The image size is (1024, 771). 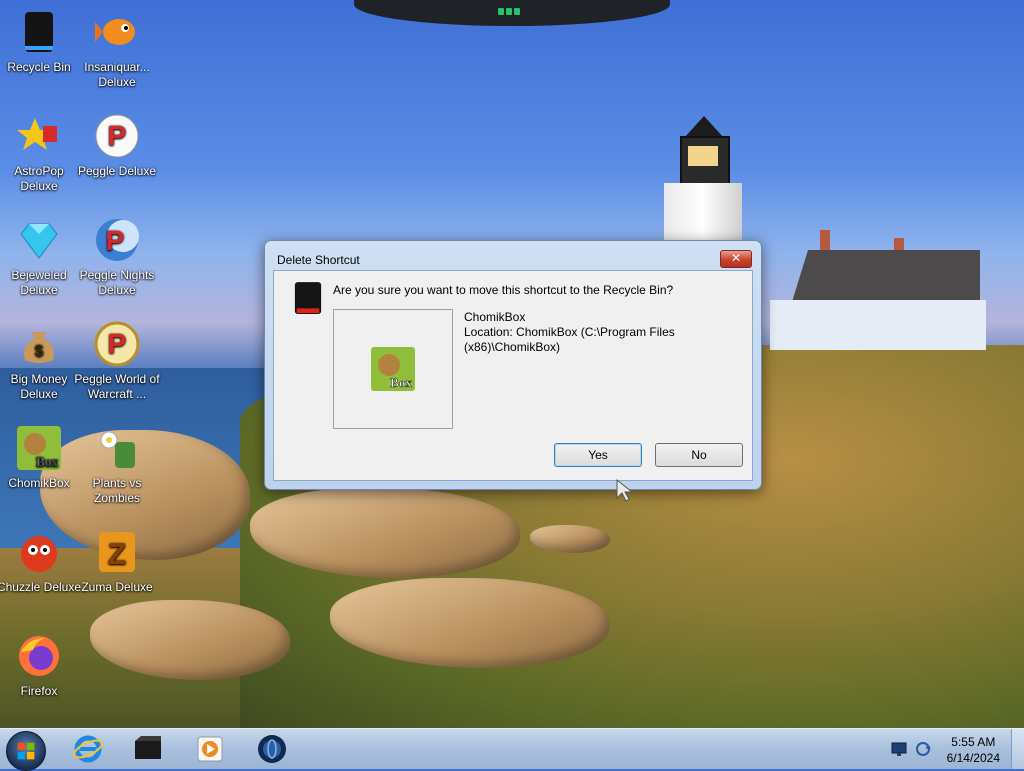 I want to click on desktop-icon-chomikbox: Box ChomikBox, so click(x=41, y=457).